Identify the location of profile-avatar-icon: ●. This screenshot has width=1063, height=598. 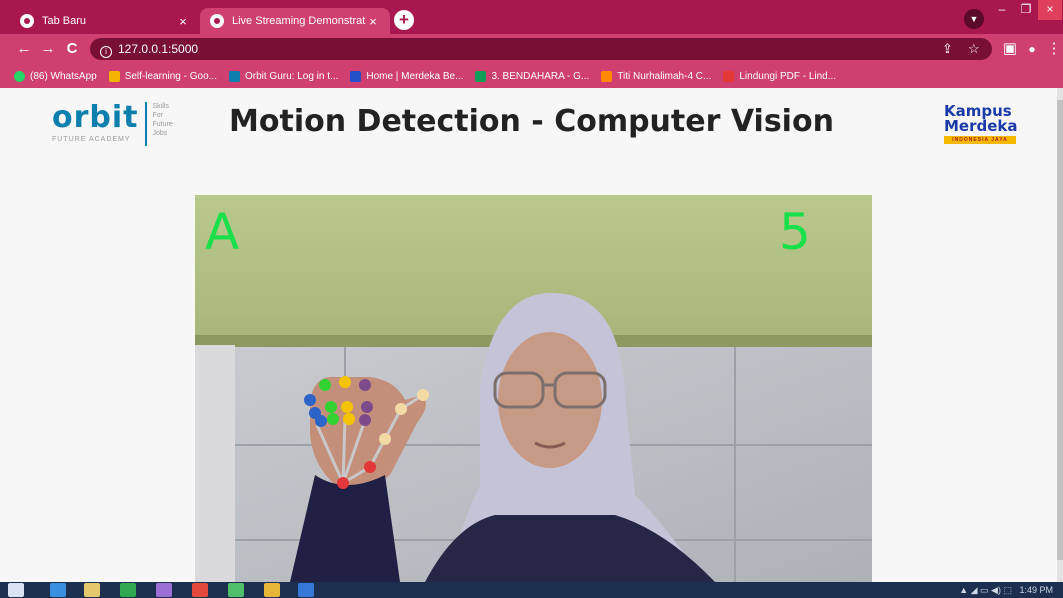
(1032, 49).